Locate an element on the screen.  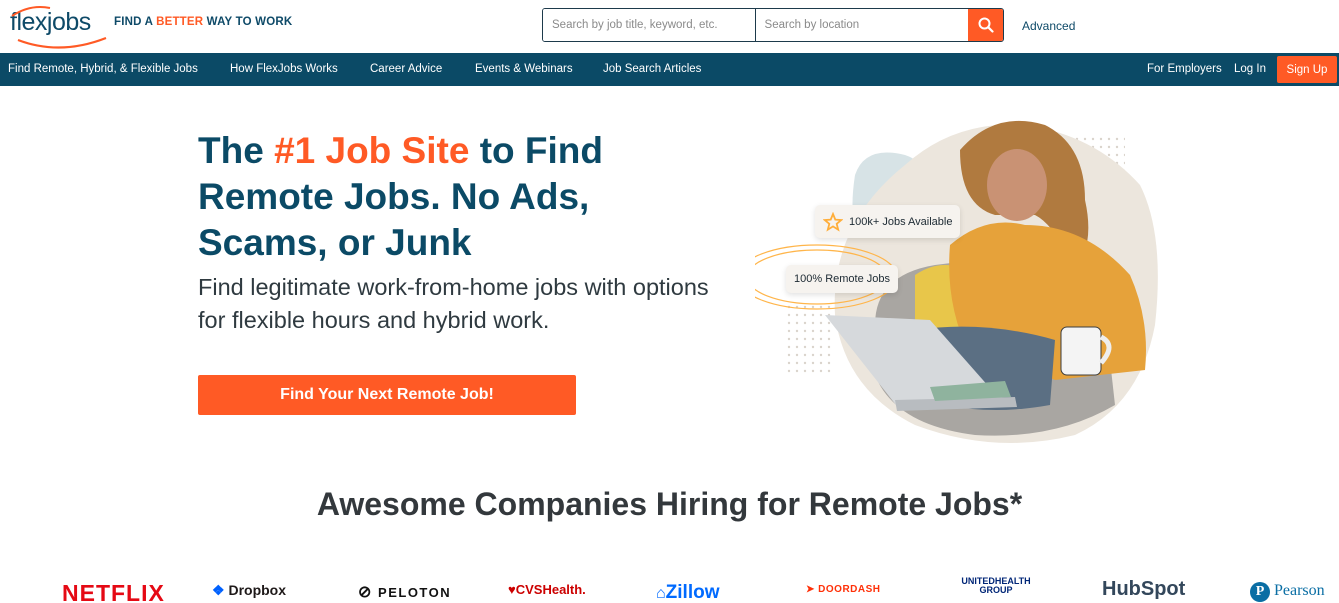
login-link: Log In is located at coordinates (1250, 69).